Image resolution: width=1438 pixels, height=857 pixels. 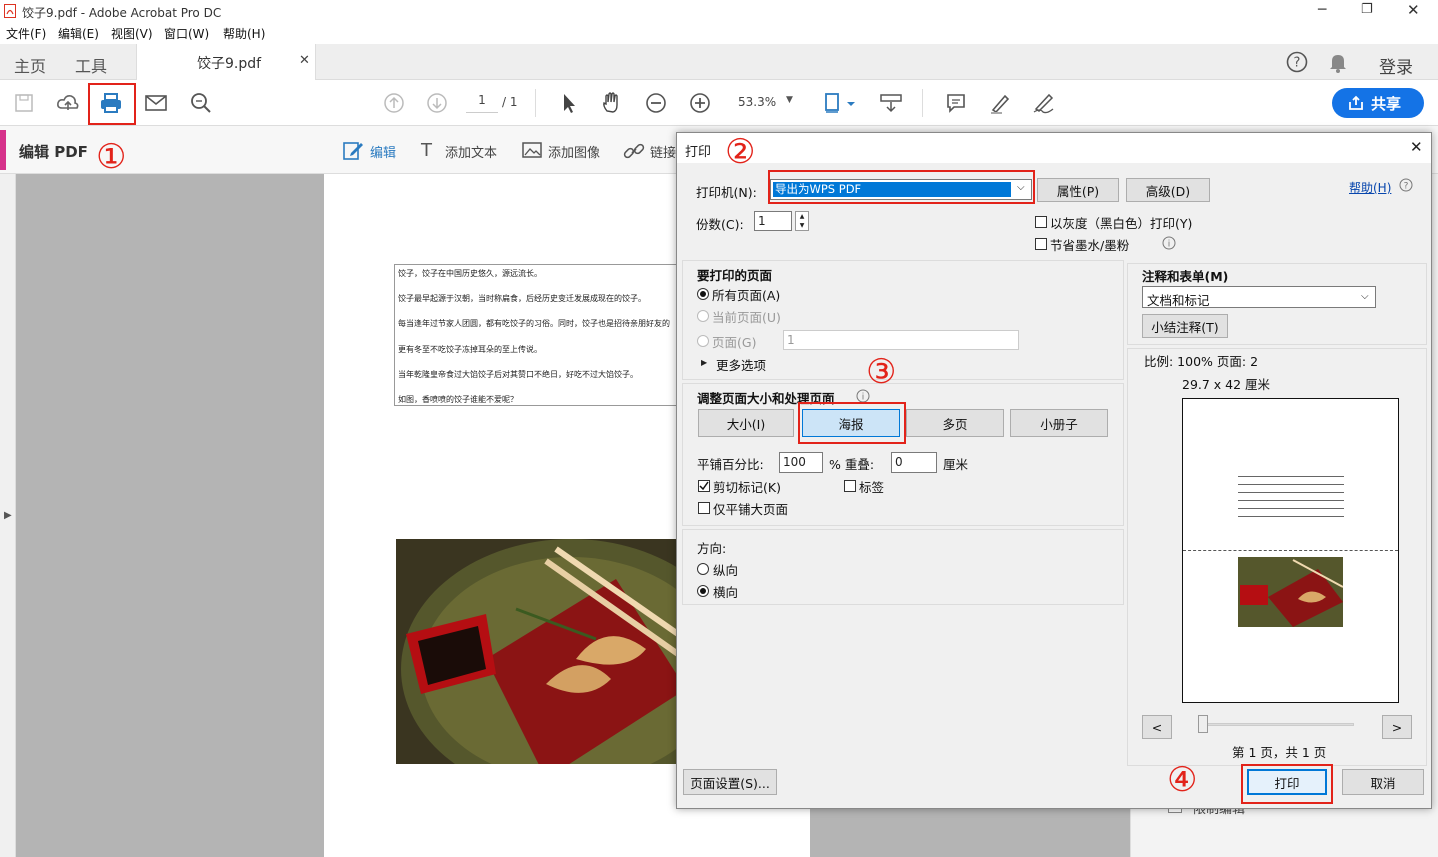 I want to click on overlap-input: 0, so click(x=914, y=462).